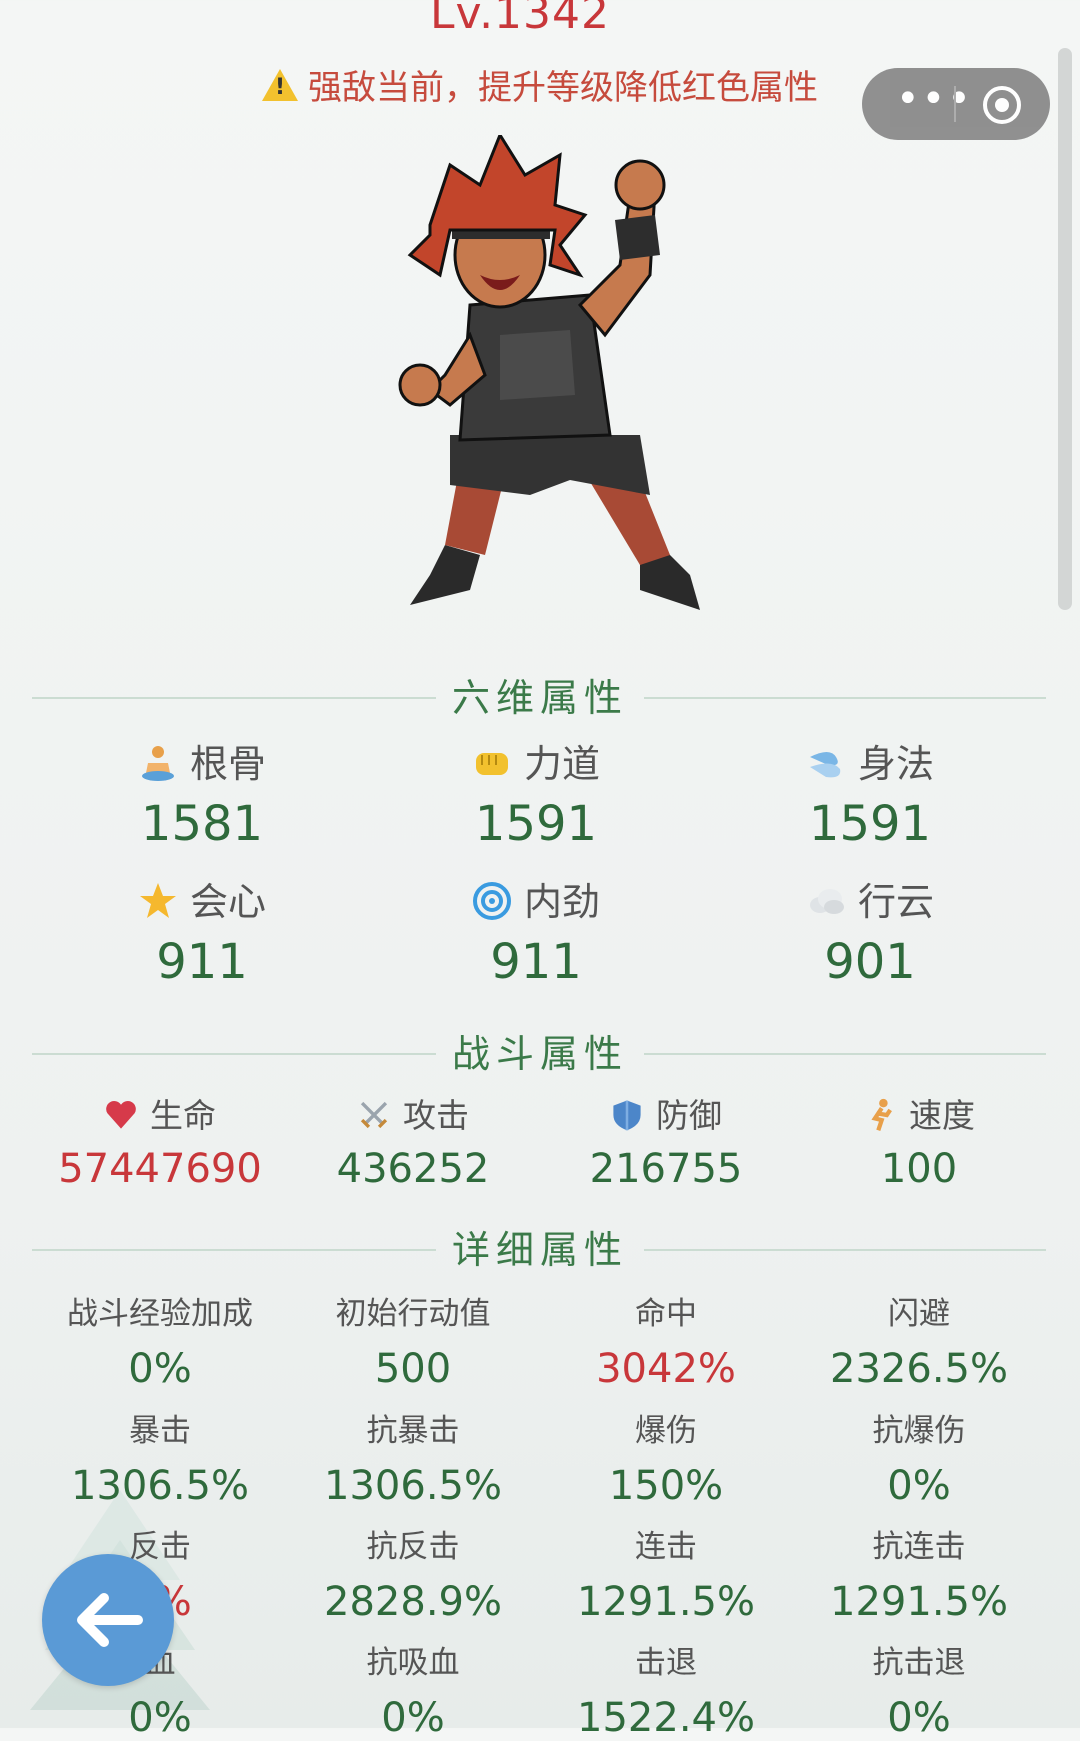 This screenshot has width=1080, height=1741. Describe the element at coordinates (160, 1314) in the screenshot. I see `attr-label: 战斗经验加成` at that location.